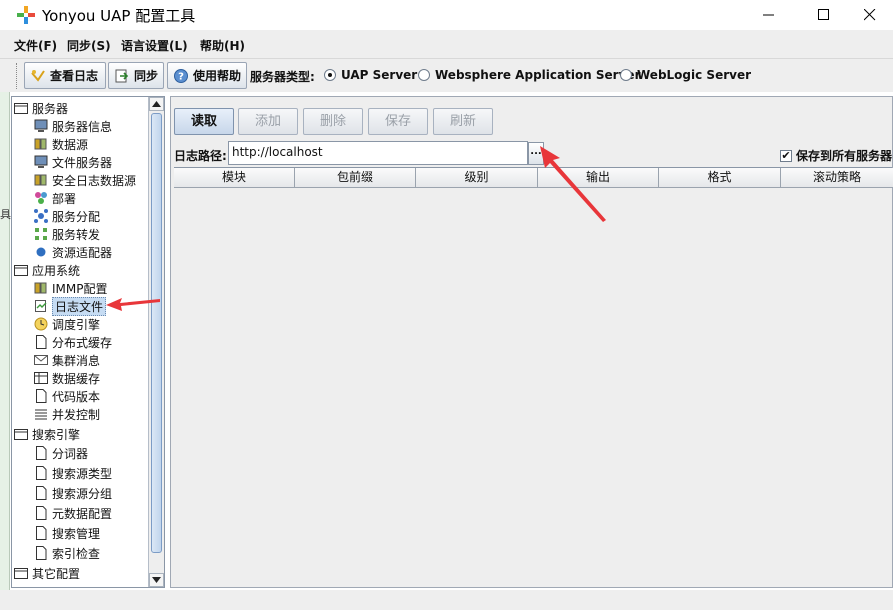 This screenshot has width=893, height=610. Describe the element at coordinates (89, 45) in the screenshot. I see `menu-sync: 同步(S)` at that location.